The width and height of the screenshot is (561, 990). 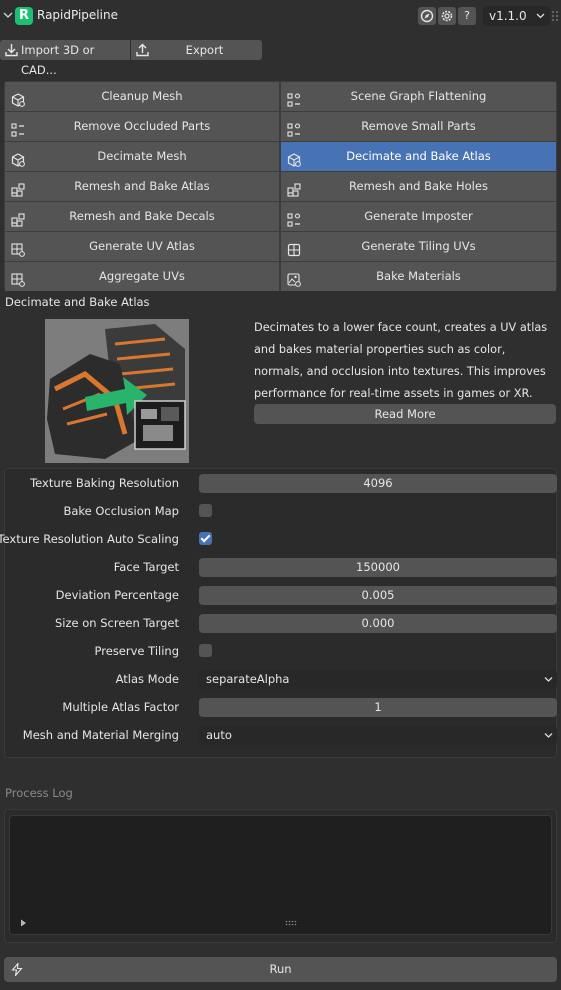 What do you see at coordinates (142, 50) in the screenshot?
I see `upload-icon` at bounding box center [142, 50].